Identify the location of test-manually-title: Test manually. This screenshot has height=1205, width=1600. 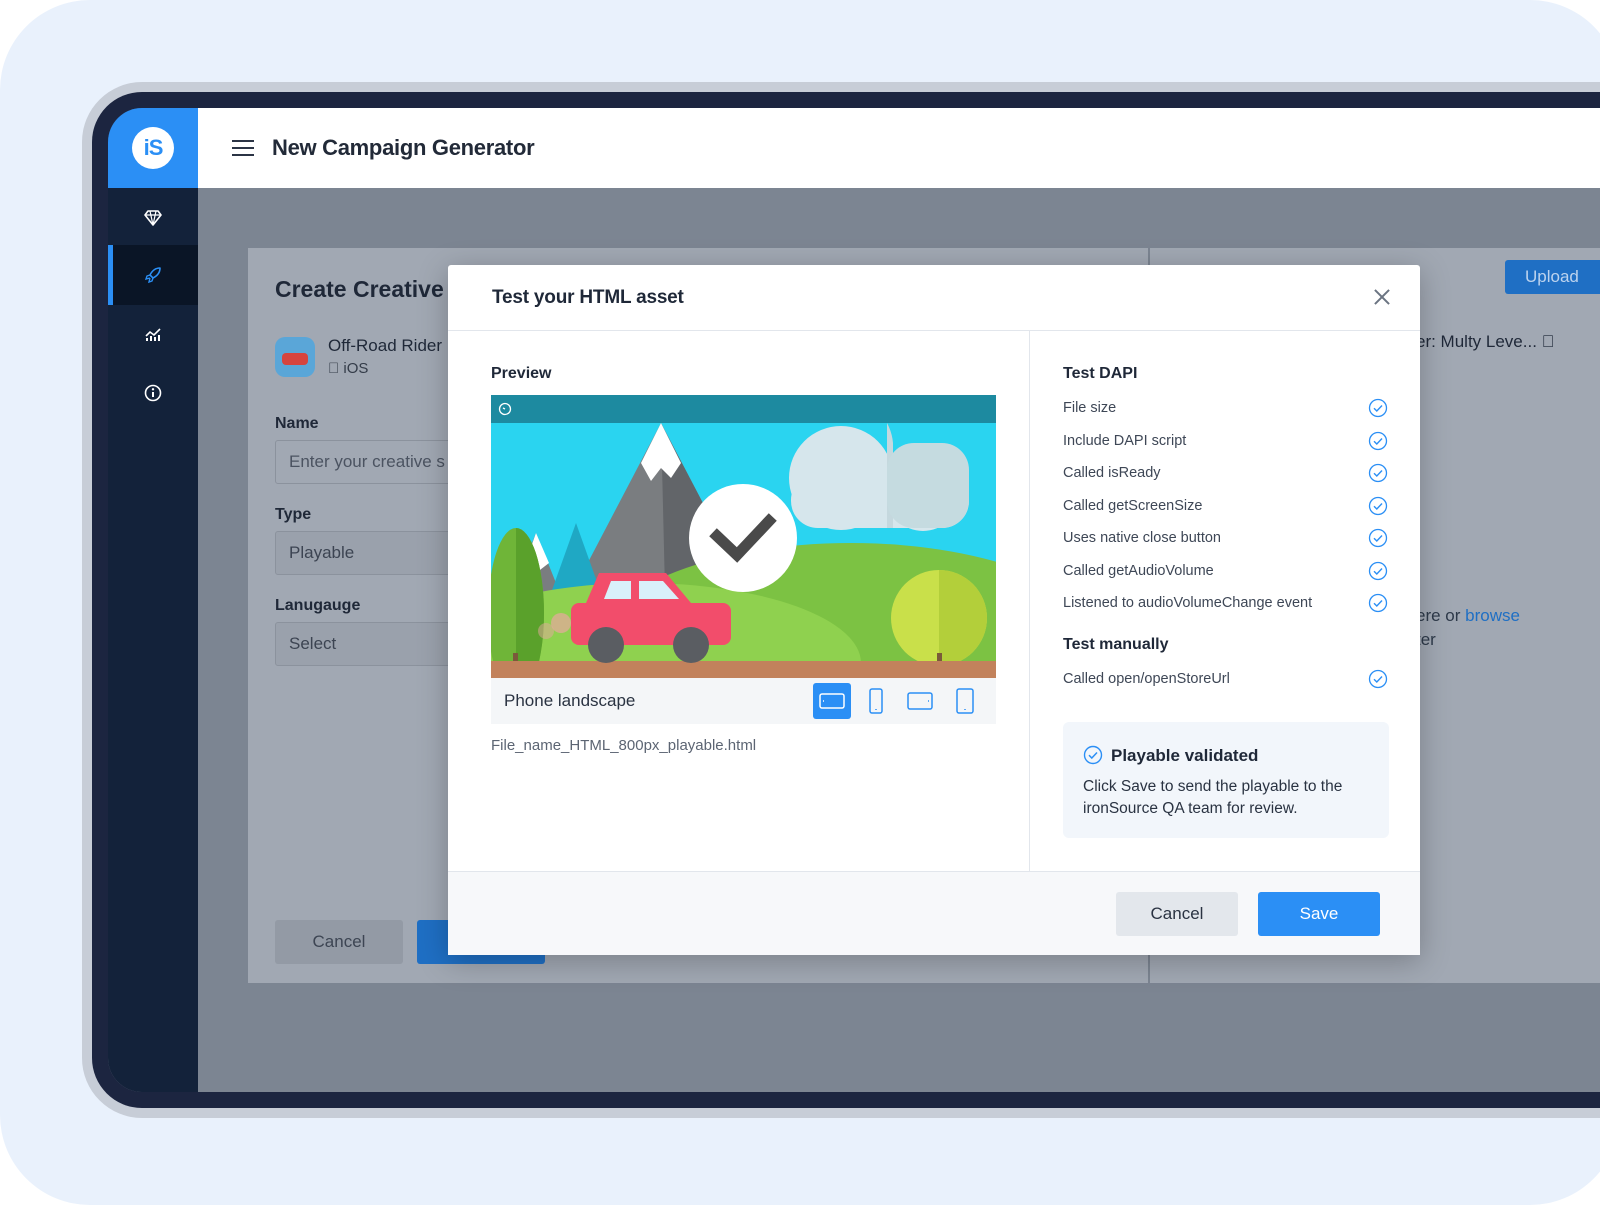
(1116, 644).